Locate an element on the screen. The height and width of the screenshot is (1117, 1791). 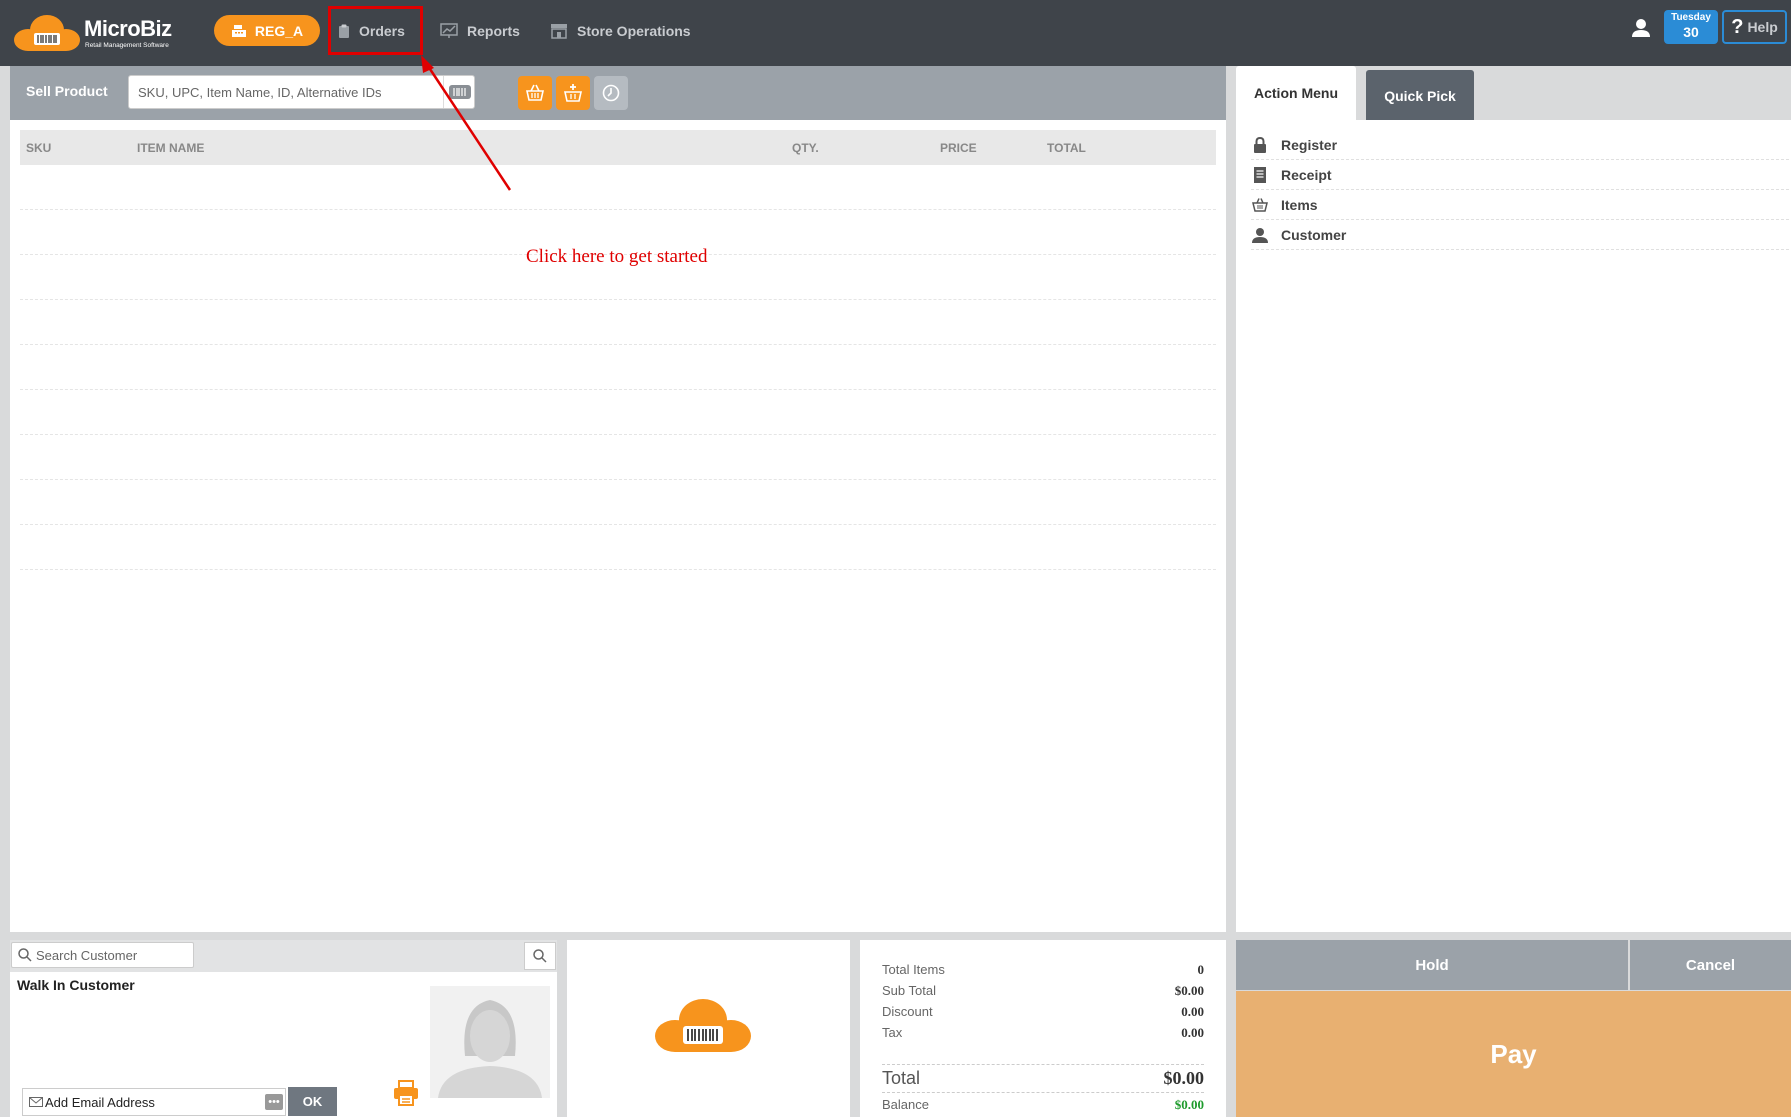
print-icon is located at coordinates (406, 1094).